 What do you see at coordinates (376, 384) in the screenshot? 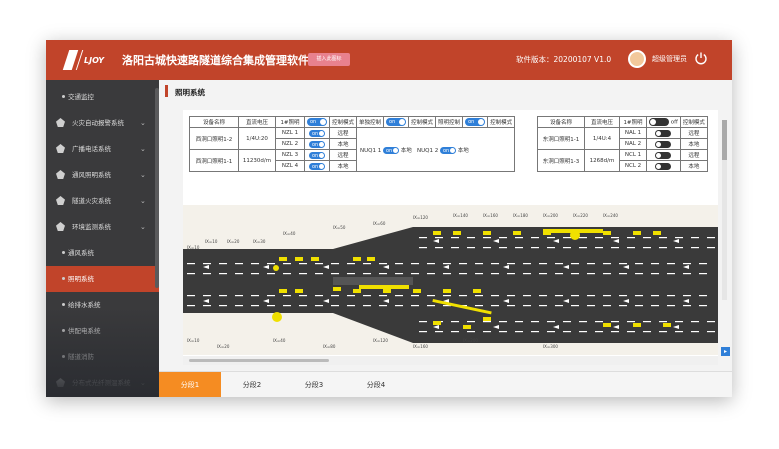
I see `tab-segment-4: 分段4` at bounding box center [376, 384].